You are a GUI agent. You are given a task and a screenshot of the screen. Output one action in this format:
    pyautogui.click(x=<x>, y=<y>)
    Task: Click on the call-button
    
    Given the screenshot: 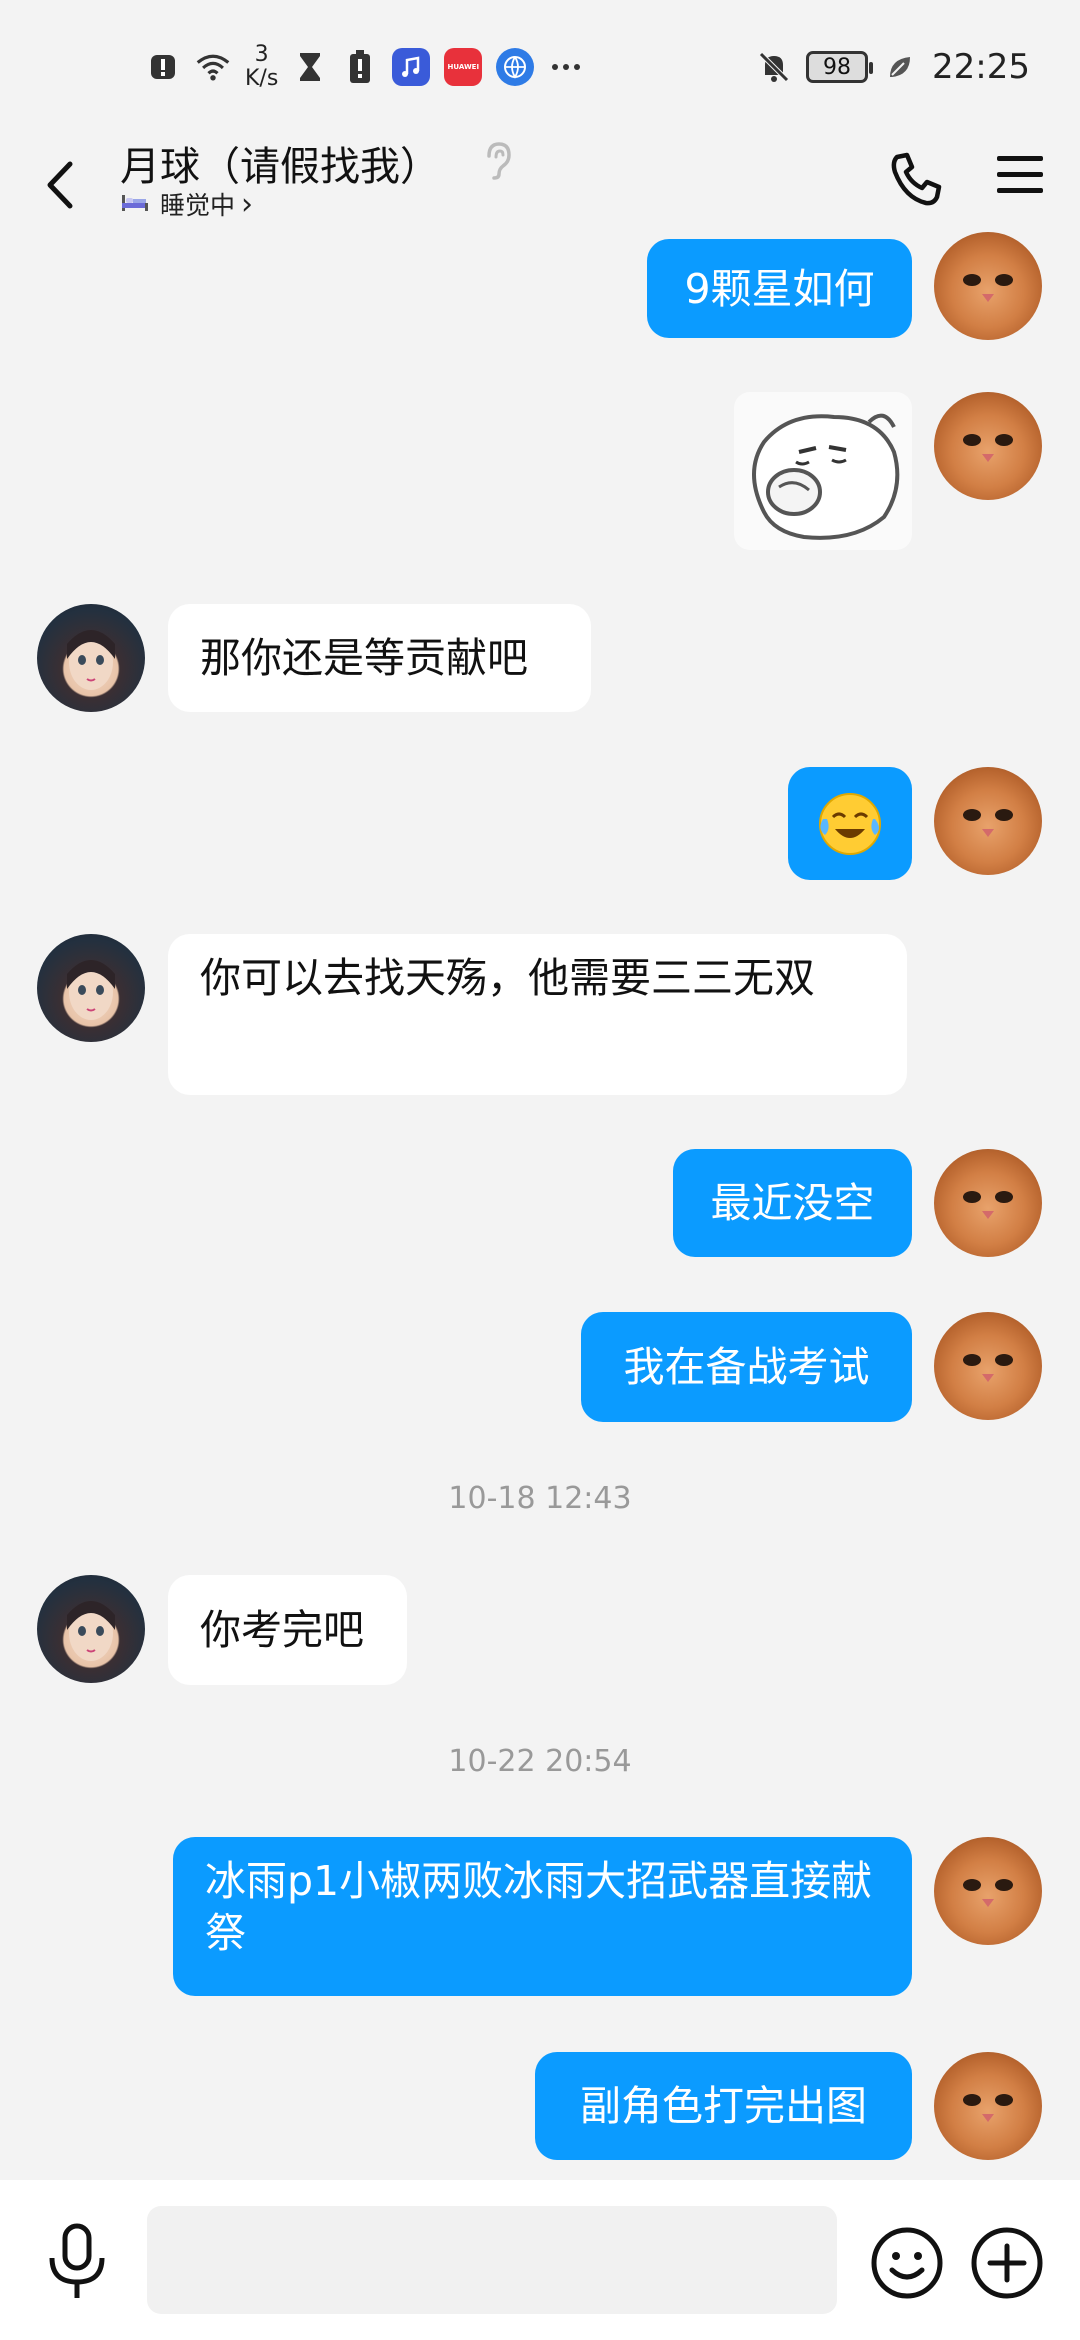 What is the action you would take?
    pyautogui.click(x=916, y=181)
    